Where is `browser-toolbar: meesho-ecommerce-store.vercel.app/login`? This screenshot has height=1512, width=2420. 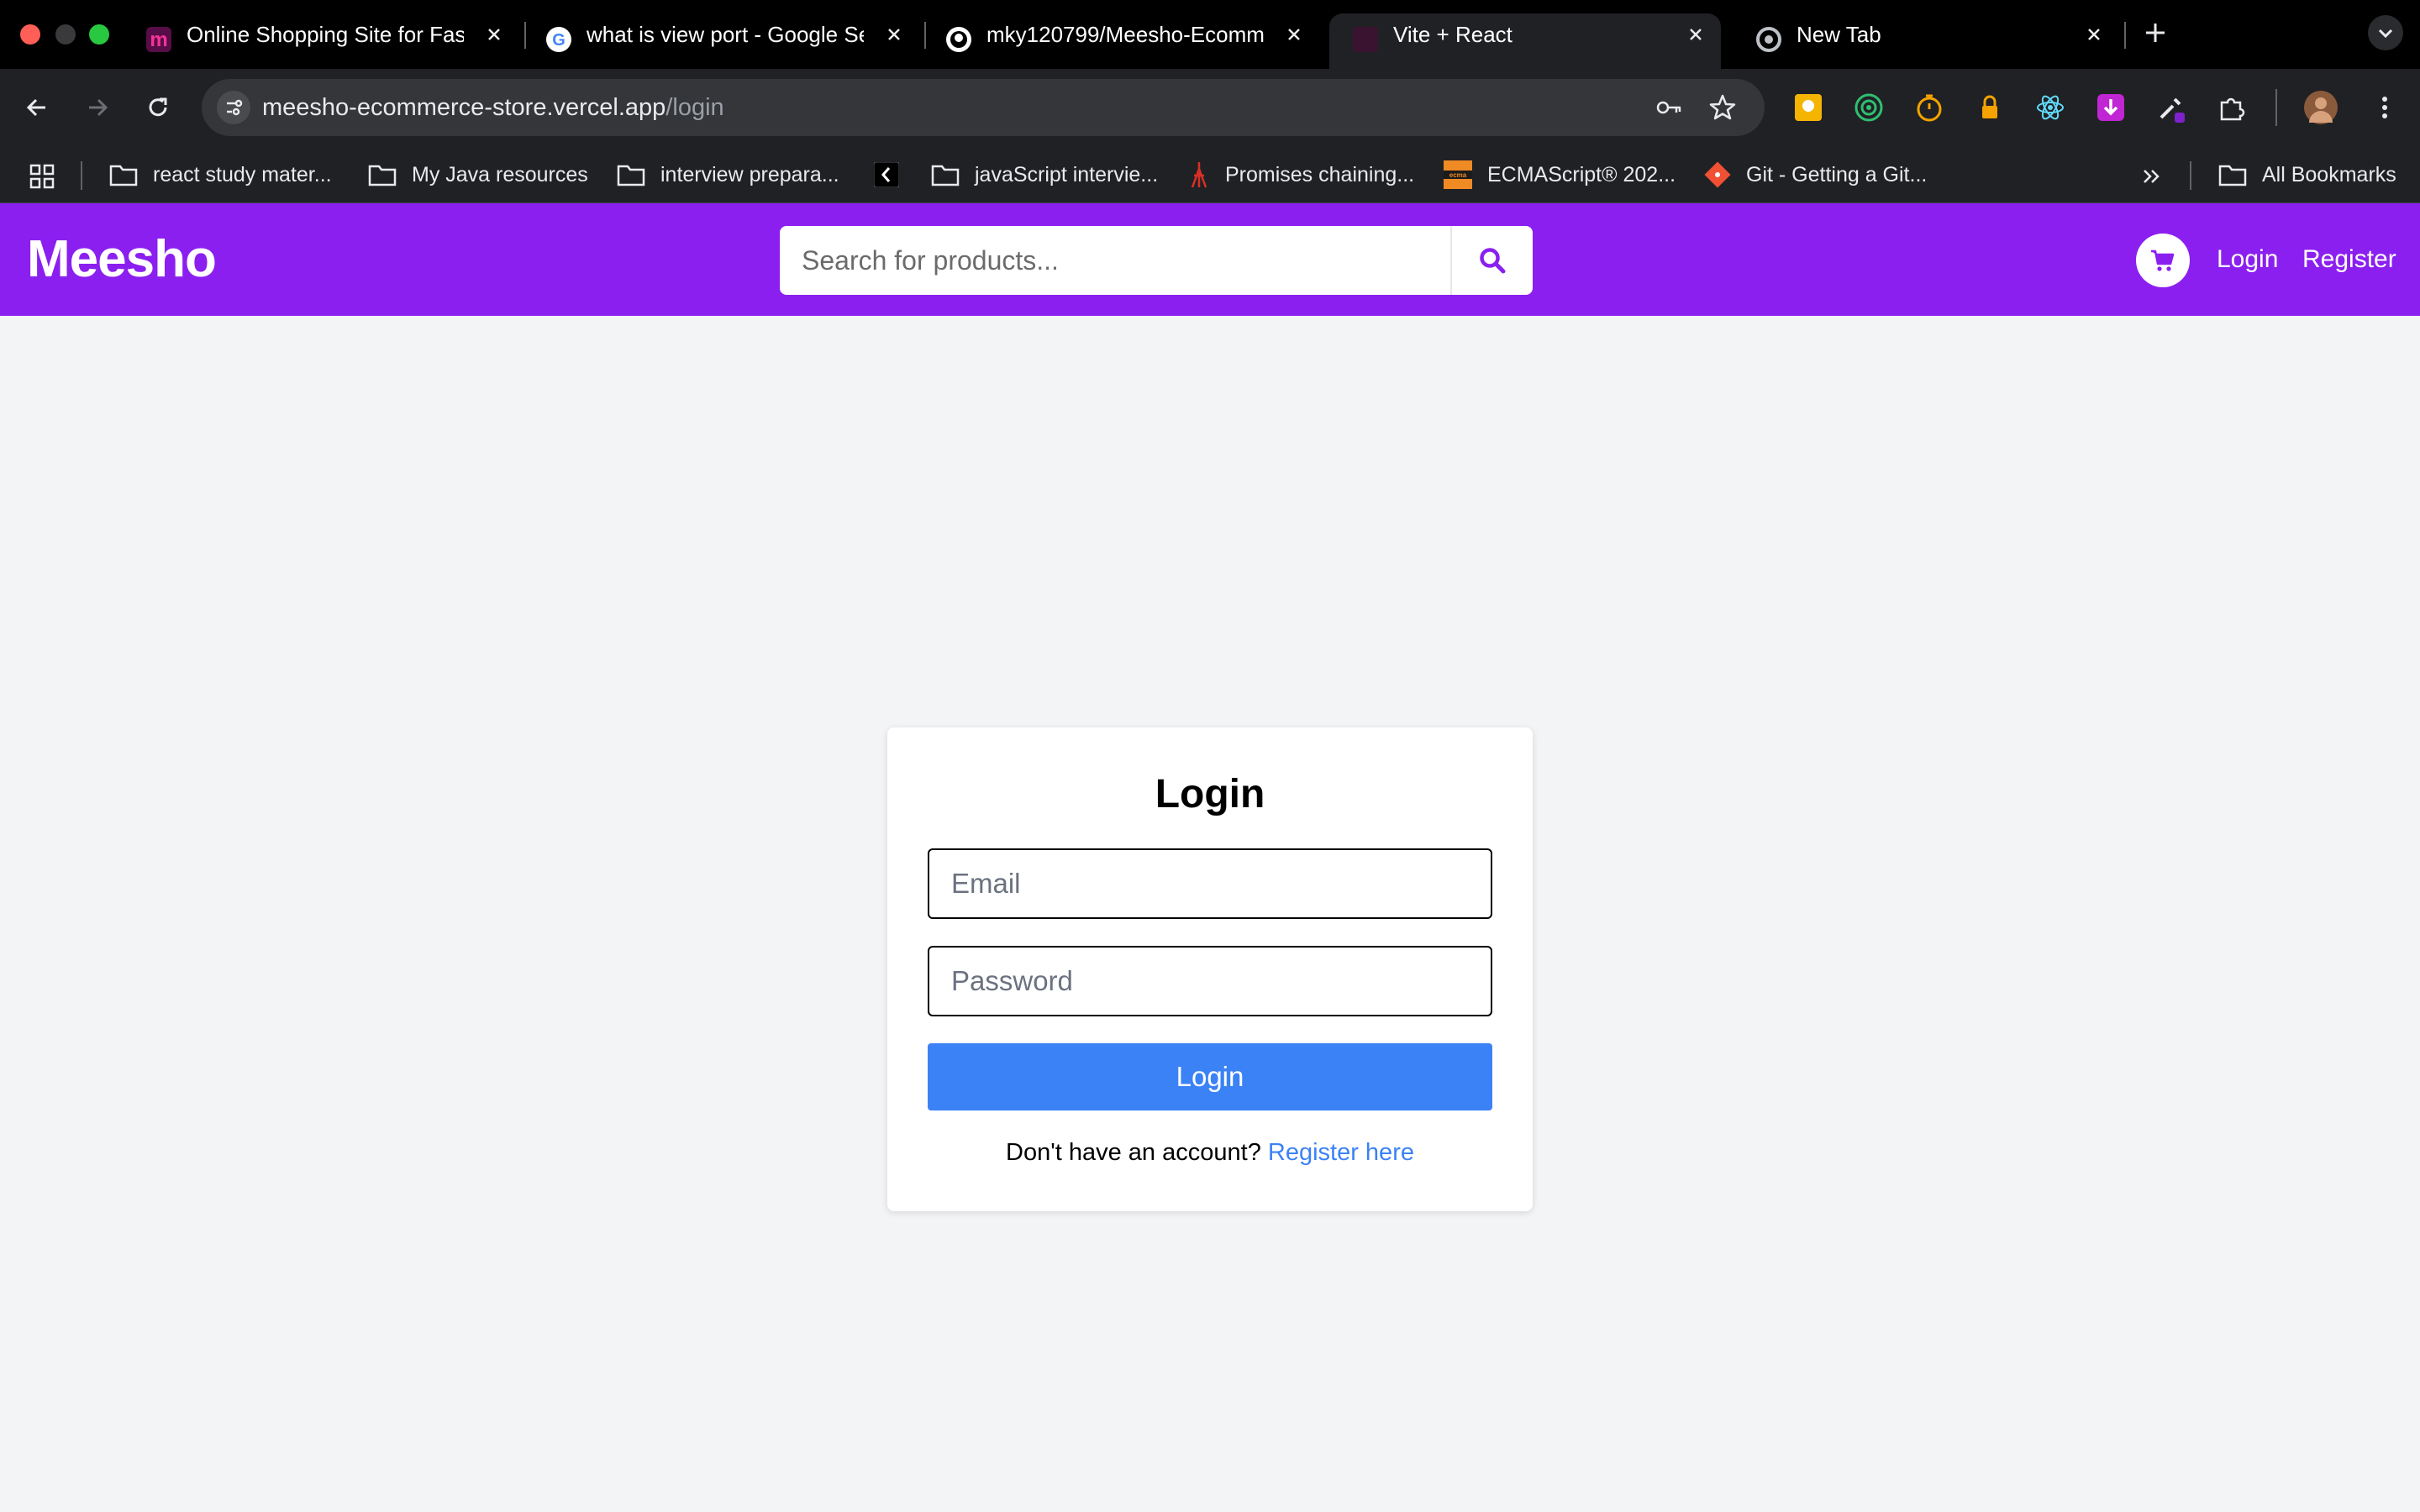 browser-toolbar: meesho-ecommerce-store.vercel.app/login is located at coordinates (1210, 107).